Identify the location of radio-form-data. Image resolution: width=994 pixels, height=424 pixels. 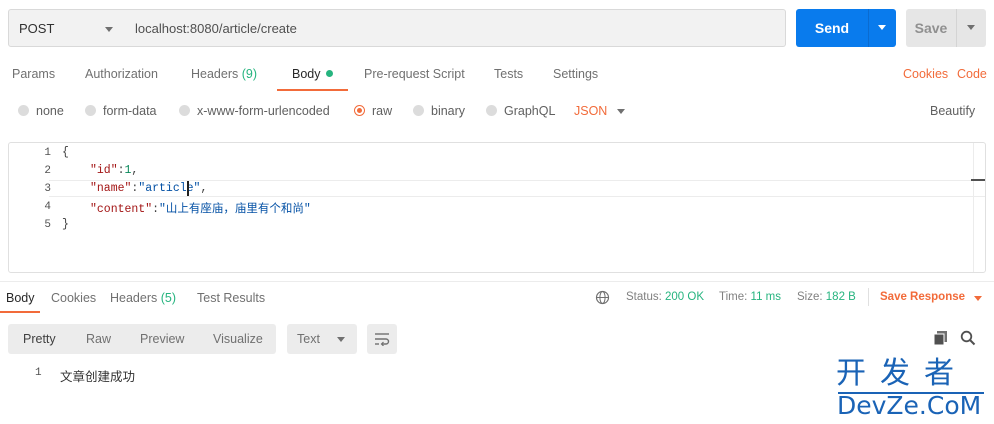
(90, 110).